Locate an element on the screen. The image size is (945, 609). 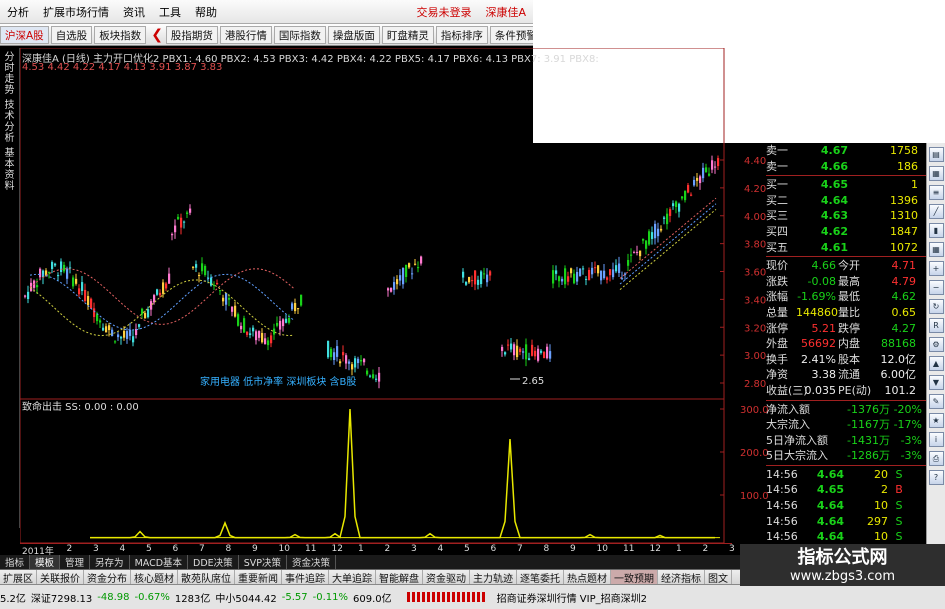
info-icon: i is located at coordinates (936, 439).